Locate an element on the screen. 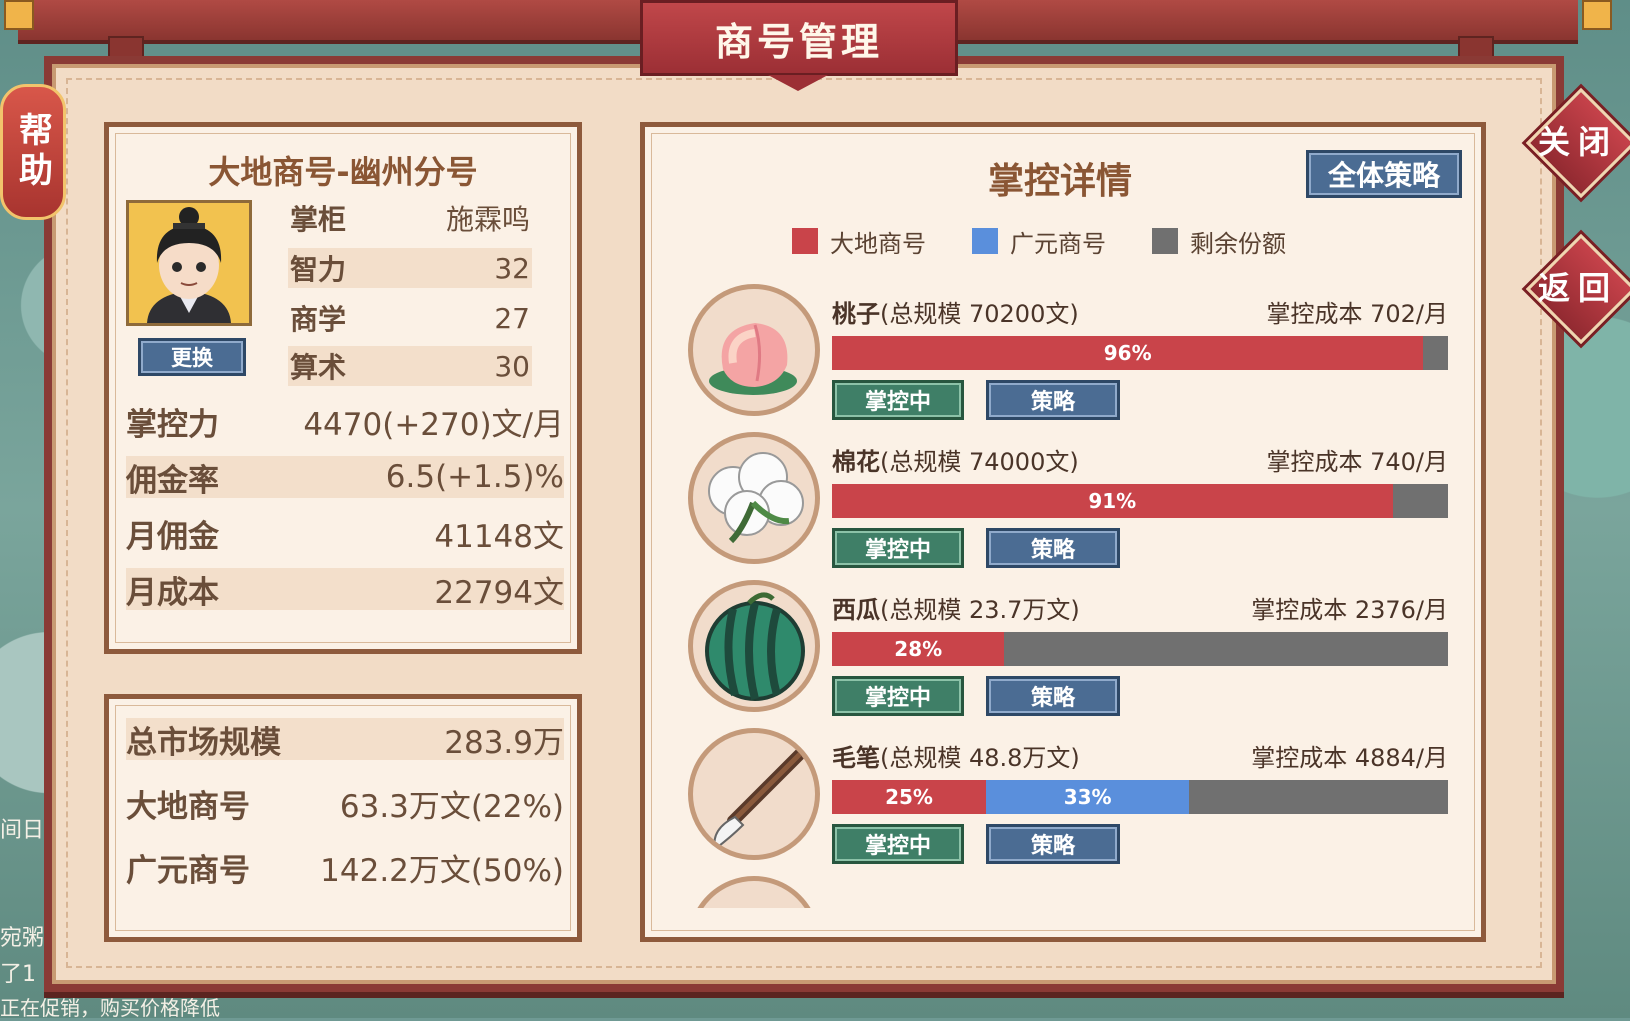  market-guangyuan-row: 广元商号 142.2万文(50%) is located at coordinates (345, 867).